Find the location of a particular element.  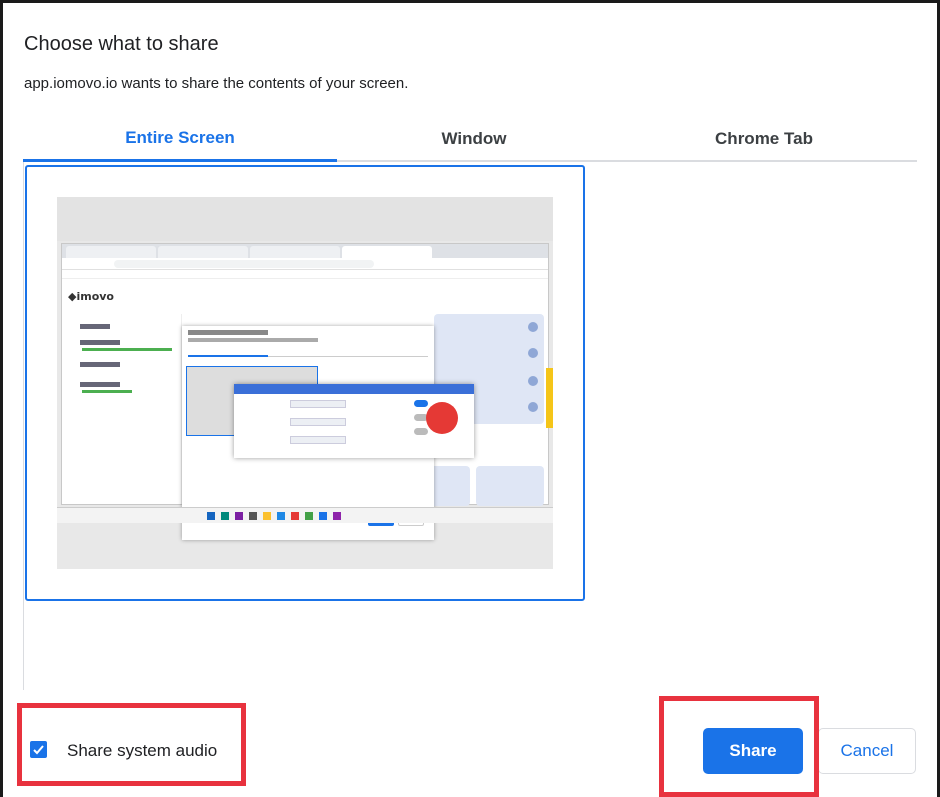

thumbnail-recorder-panel is located at coordinates (354, 421).